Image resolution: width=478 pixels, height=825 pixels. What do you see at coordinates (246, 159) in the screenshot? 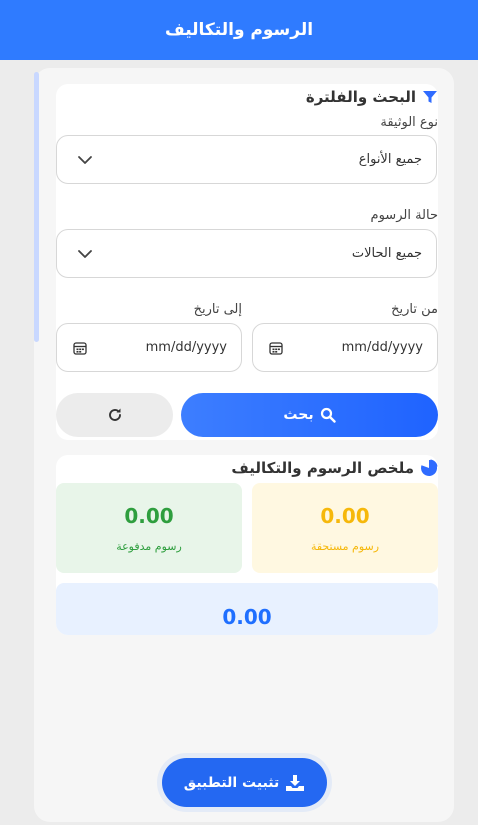
I see `doc-type-select: جميع الأنواع` at bounding box center [246, 159].